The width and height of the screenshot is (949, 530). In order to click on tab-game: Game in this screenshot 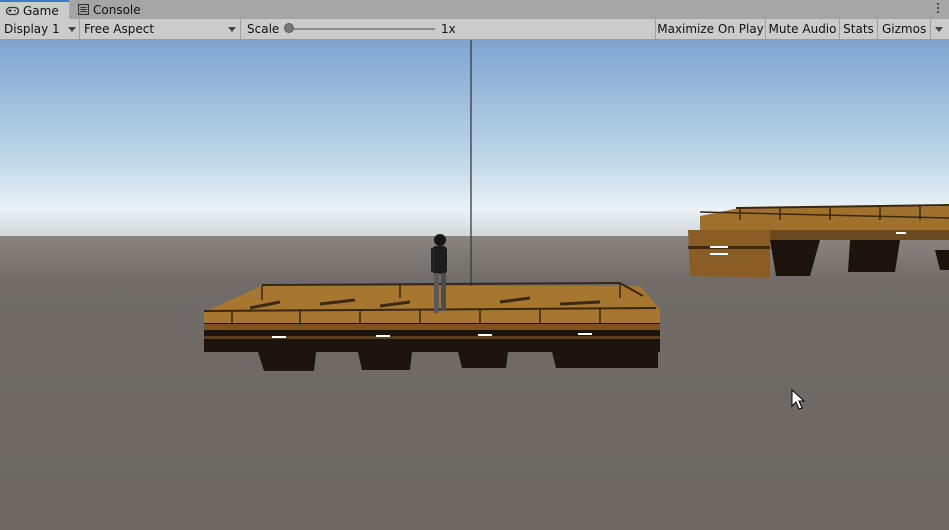, I will do `click(34, 9)`.